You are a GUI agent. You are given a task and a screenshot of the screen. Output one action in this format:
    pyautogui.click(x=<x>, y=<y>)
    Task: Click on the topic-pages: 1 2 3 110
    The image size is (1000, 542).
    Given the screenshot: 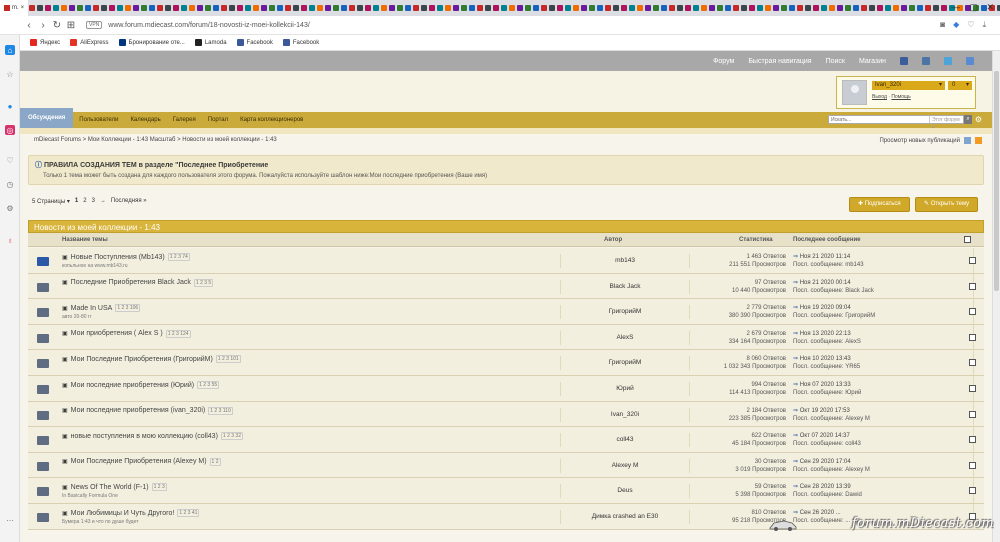 What is the action you would take?
    pyautogui.click(x=220, y=410)
    